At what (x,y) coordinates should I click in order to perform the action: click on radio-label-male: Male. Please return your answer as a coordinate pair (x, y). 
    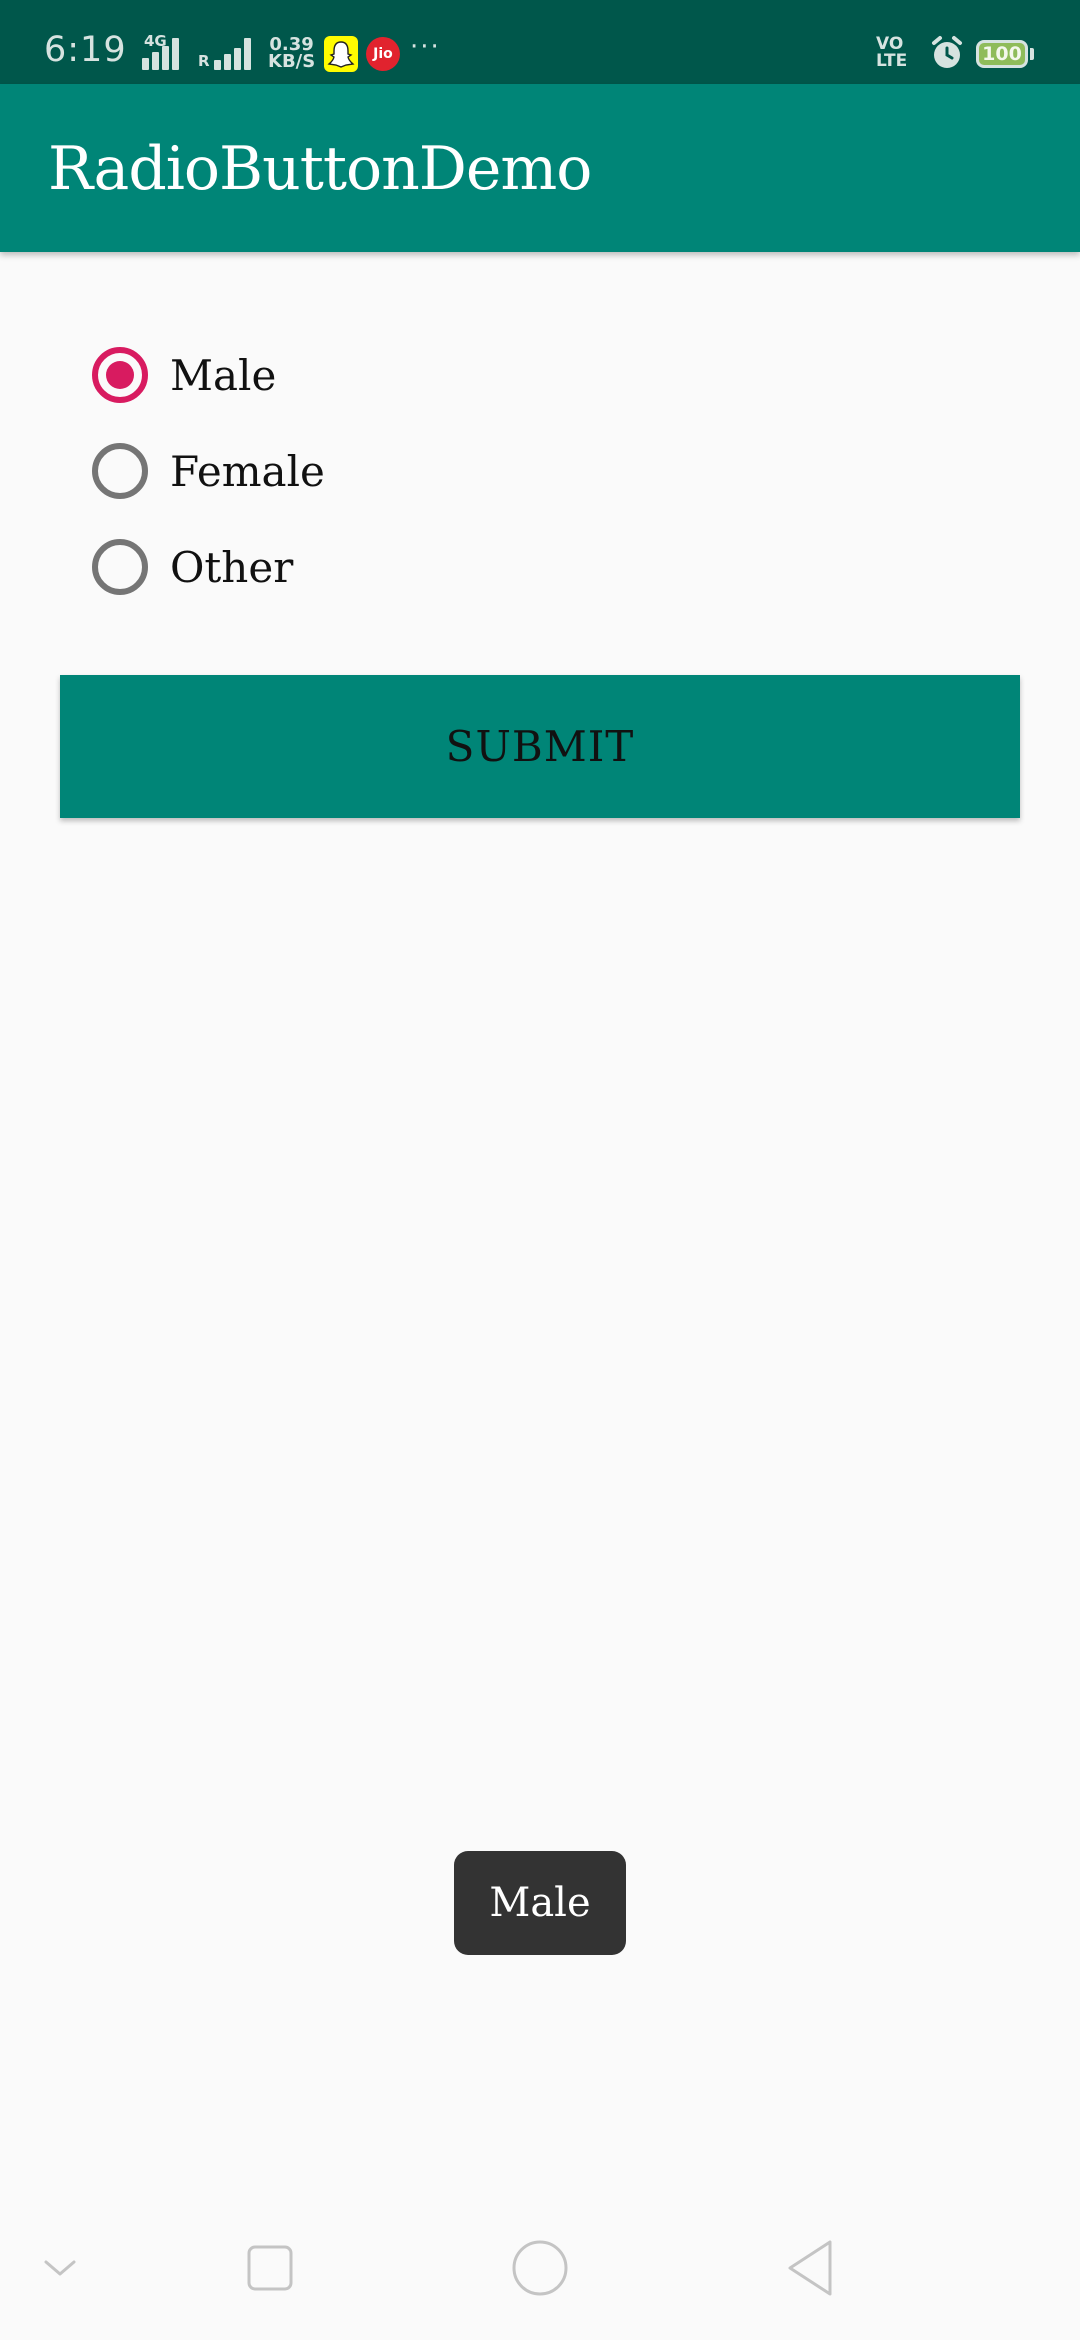
    Looking at the image, I should click on (223, 375).